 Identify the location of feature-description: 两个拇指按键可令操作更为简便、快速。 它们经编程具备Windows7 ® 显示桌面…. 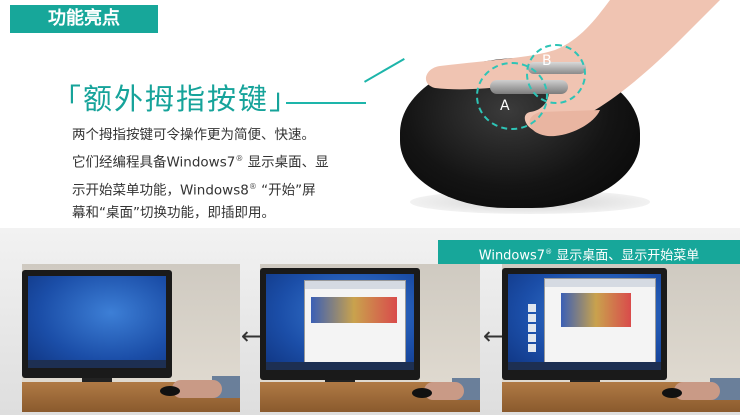
(222, 174).